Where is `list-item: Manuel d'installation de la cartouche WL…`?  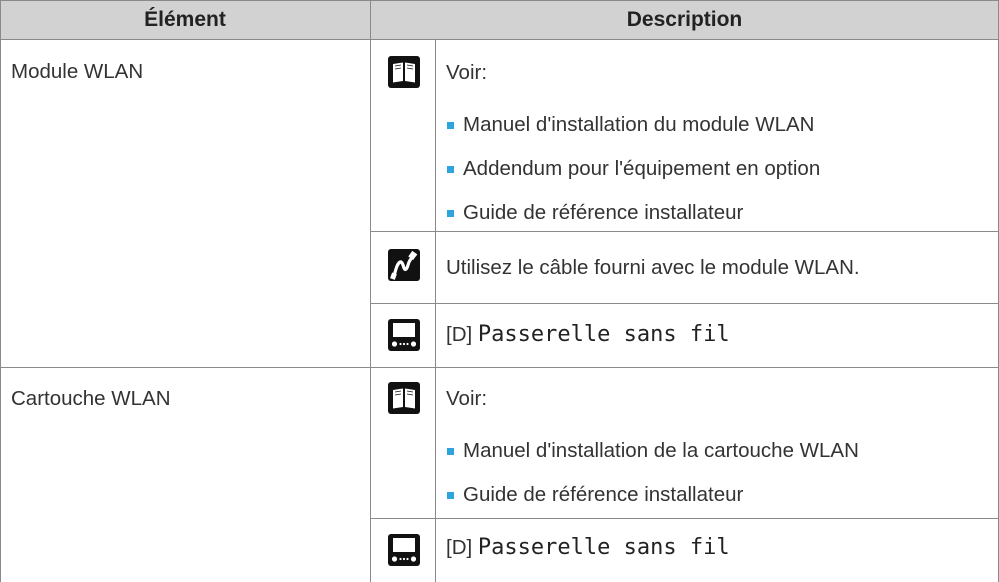
list-item: Manuel d'installation de la cartouche WL… is located at coordinates (661, 450).